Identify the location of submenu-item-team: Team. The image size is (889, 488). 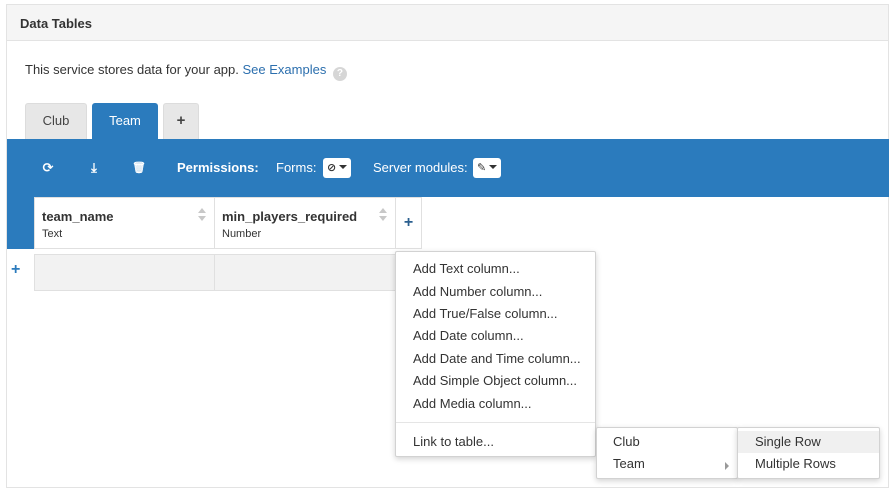
(667, 466).